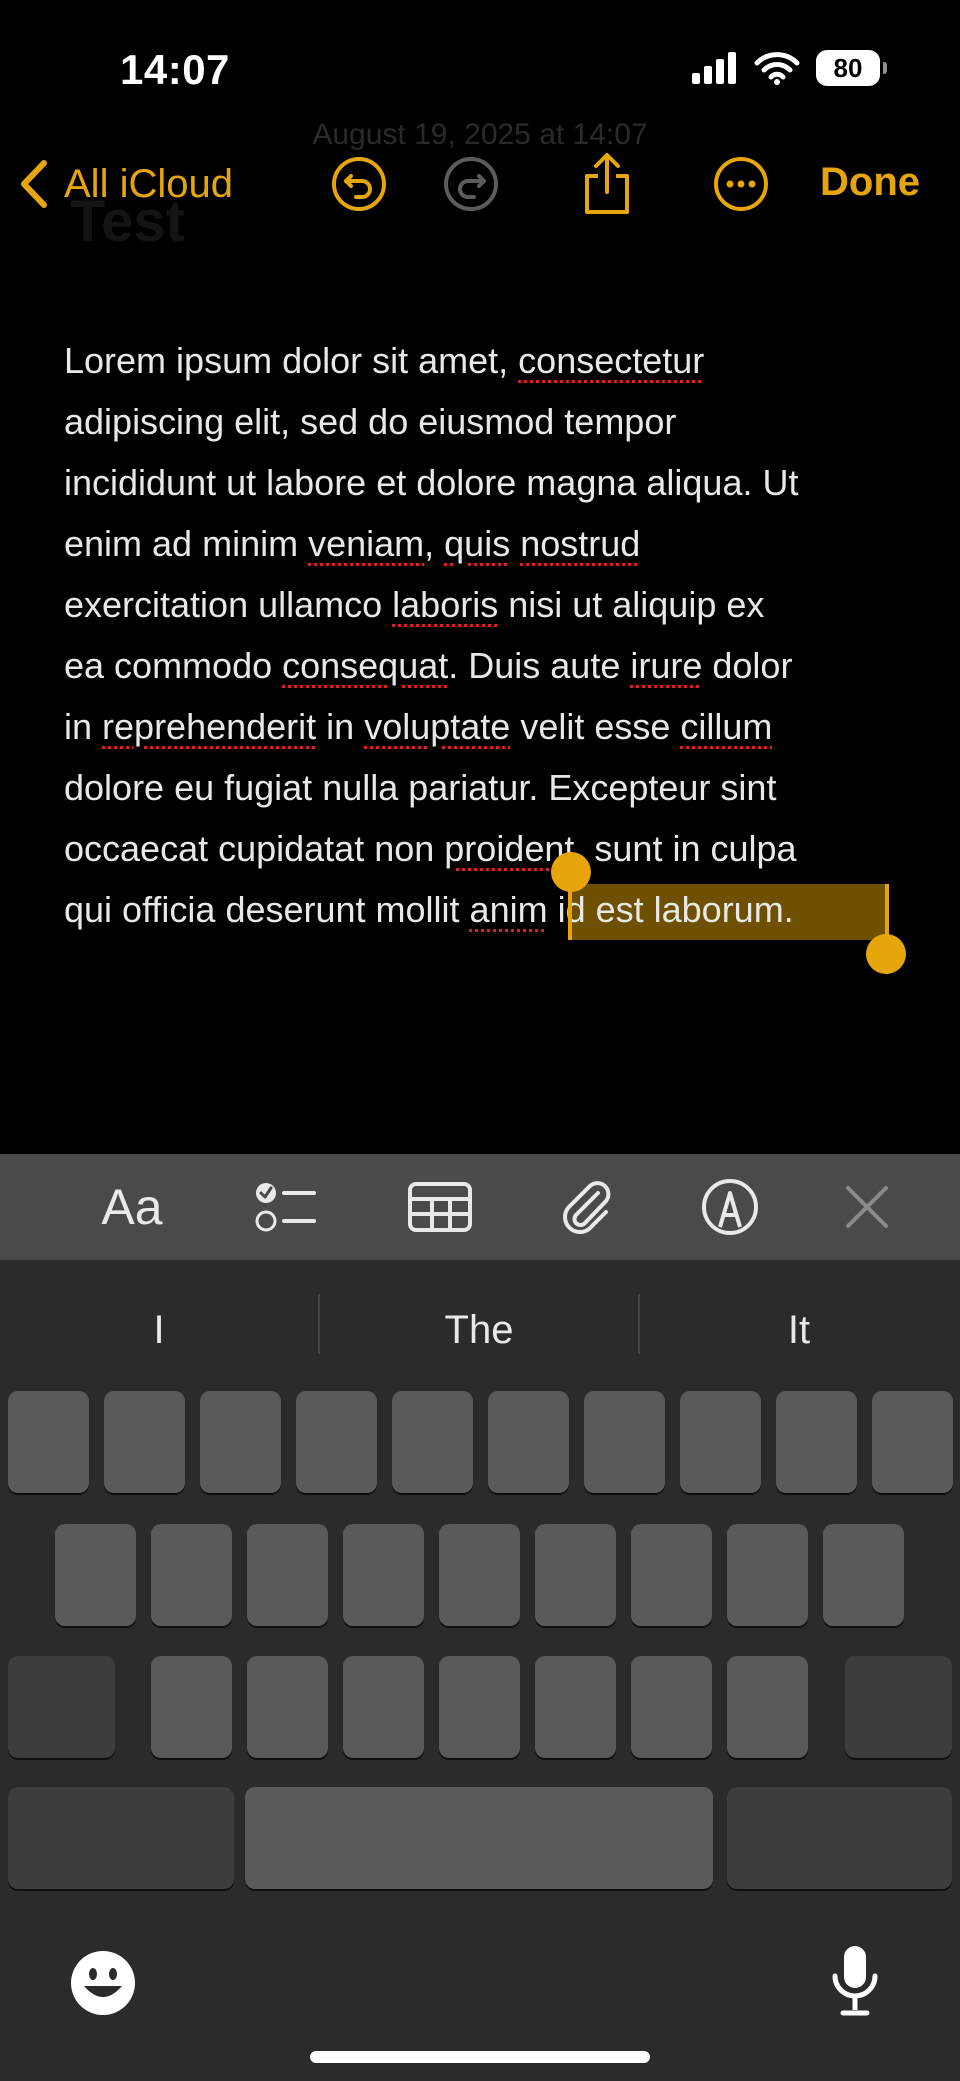 This screenshot has height=2081, width=960. Describe the element at coordinates (789, 68) in the screenshot. I see `status-icons: 80` at that location.